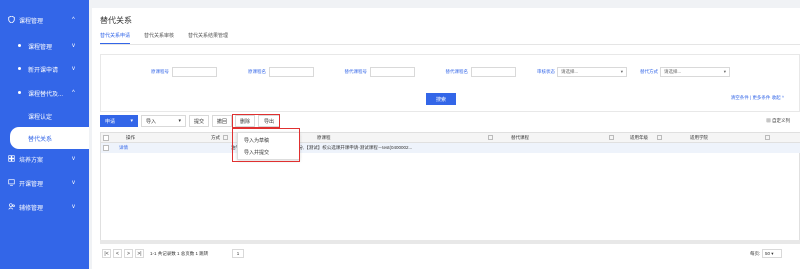  I want to click on sidebar-item-course-offering: 开课管理 v, so click(44, 183).